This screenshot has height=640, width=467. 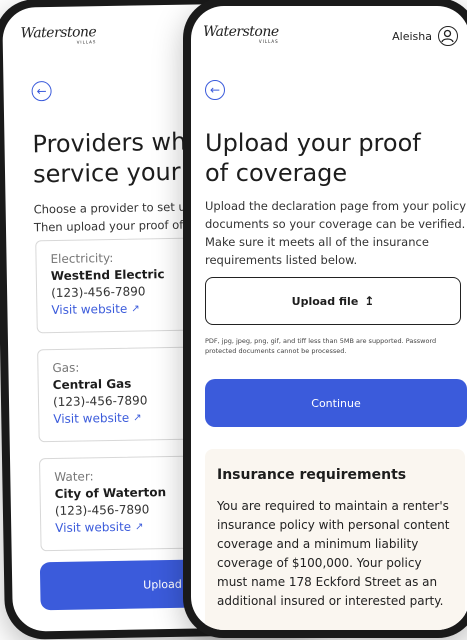 What do you see at coordinates (276, 173) in the screenshot?
I see `title-line-2: of coverage` at bounding box center [276, 173].